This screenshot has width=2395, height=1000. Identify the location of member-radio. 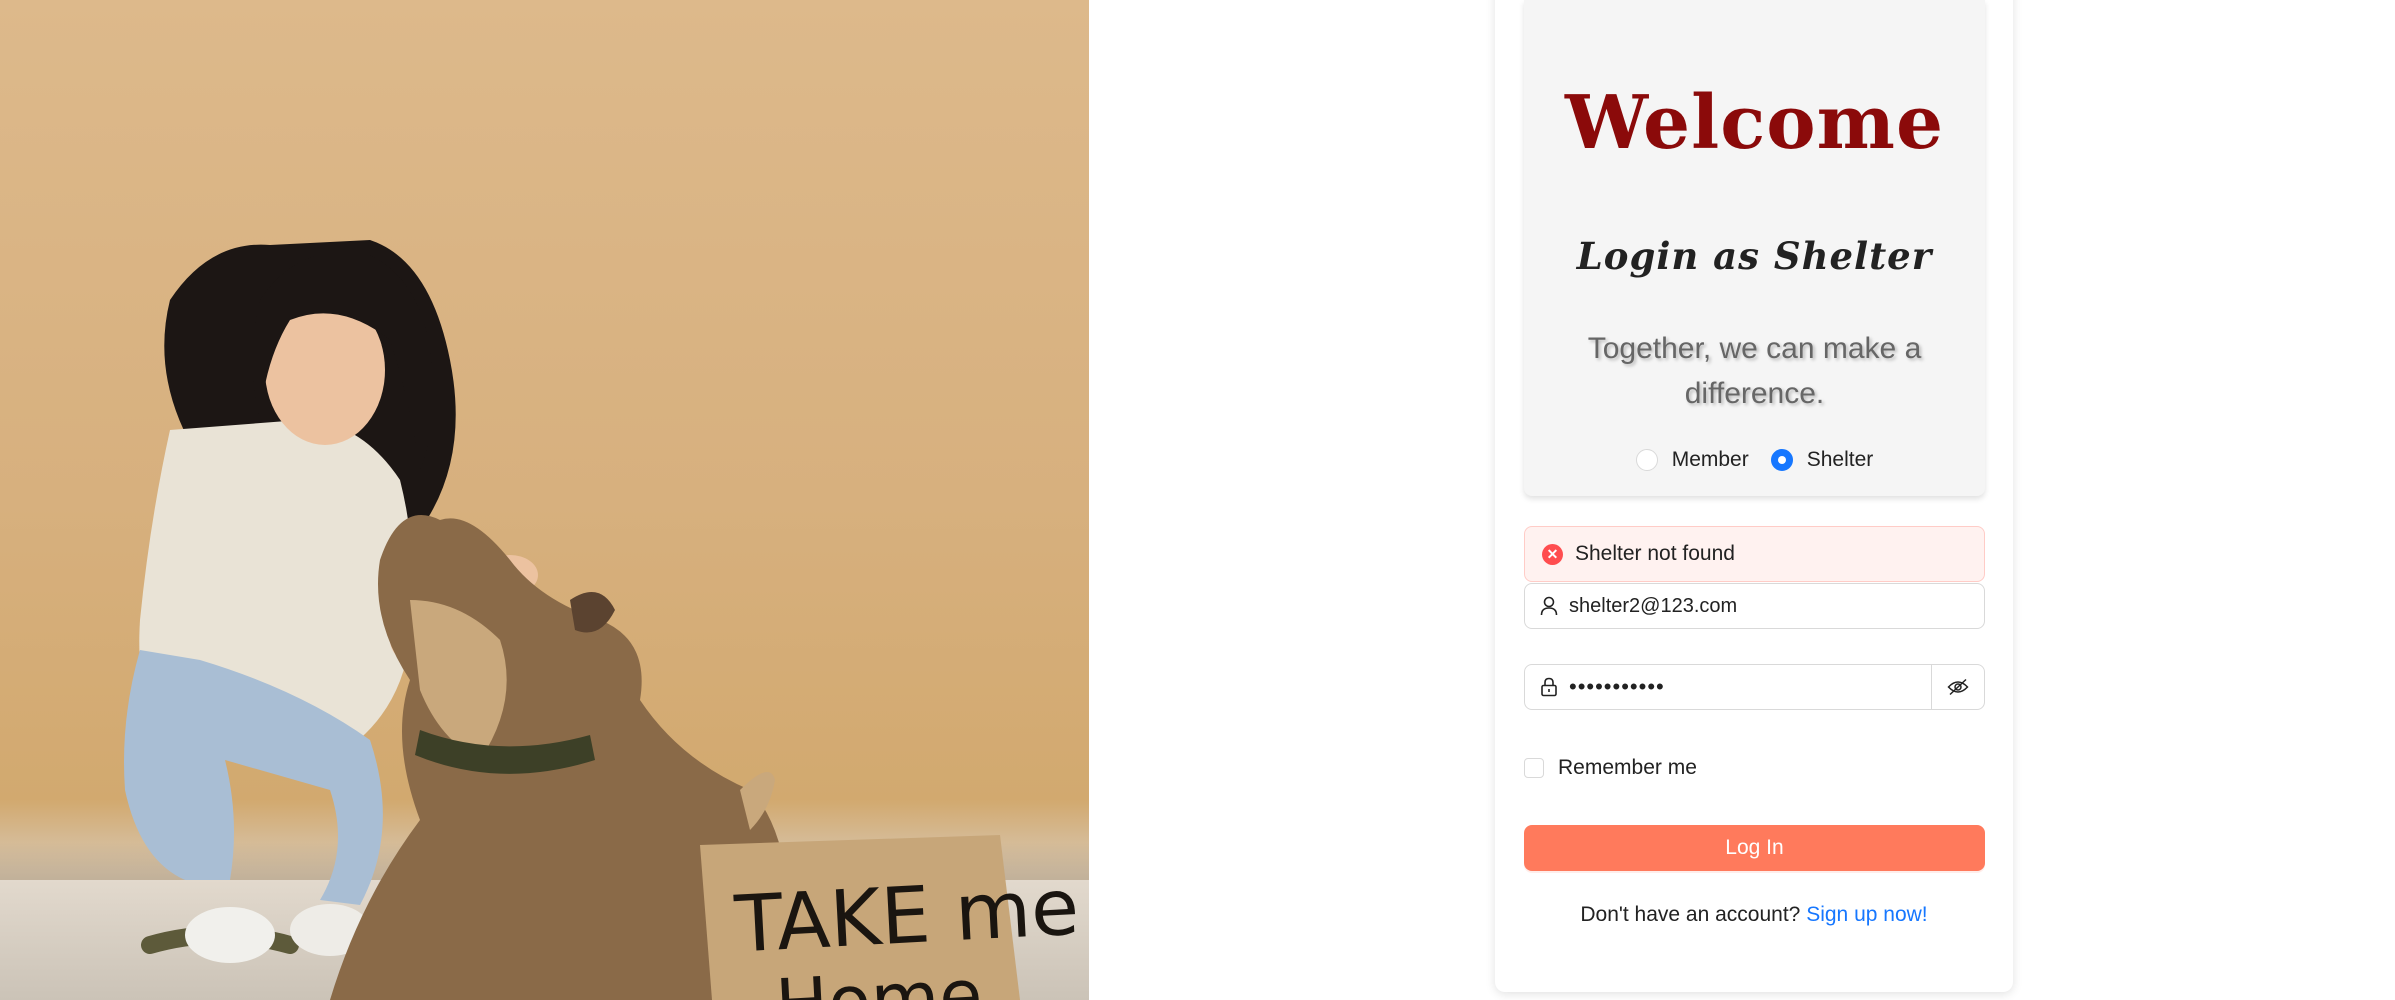
(1646, 460).